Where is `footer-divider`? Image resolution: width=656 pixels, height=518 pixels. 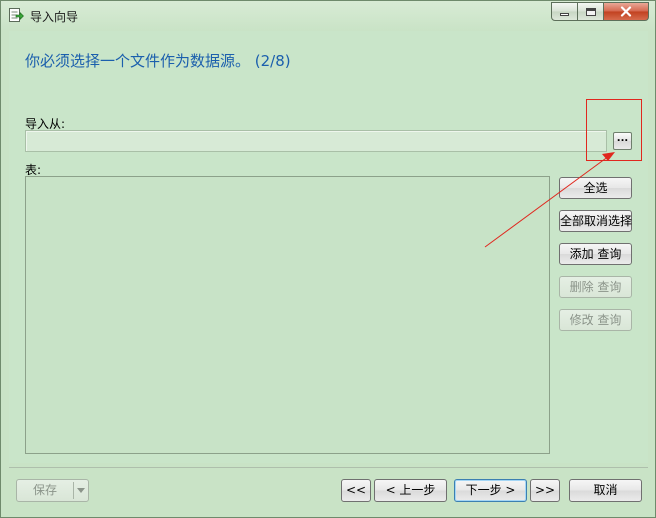
footer-divider is located at coordinates (328, 467).